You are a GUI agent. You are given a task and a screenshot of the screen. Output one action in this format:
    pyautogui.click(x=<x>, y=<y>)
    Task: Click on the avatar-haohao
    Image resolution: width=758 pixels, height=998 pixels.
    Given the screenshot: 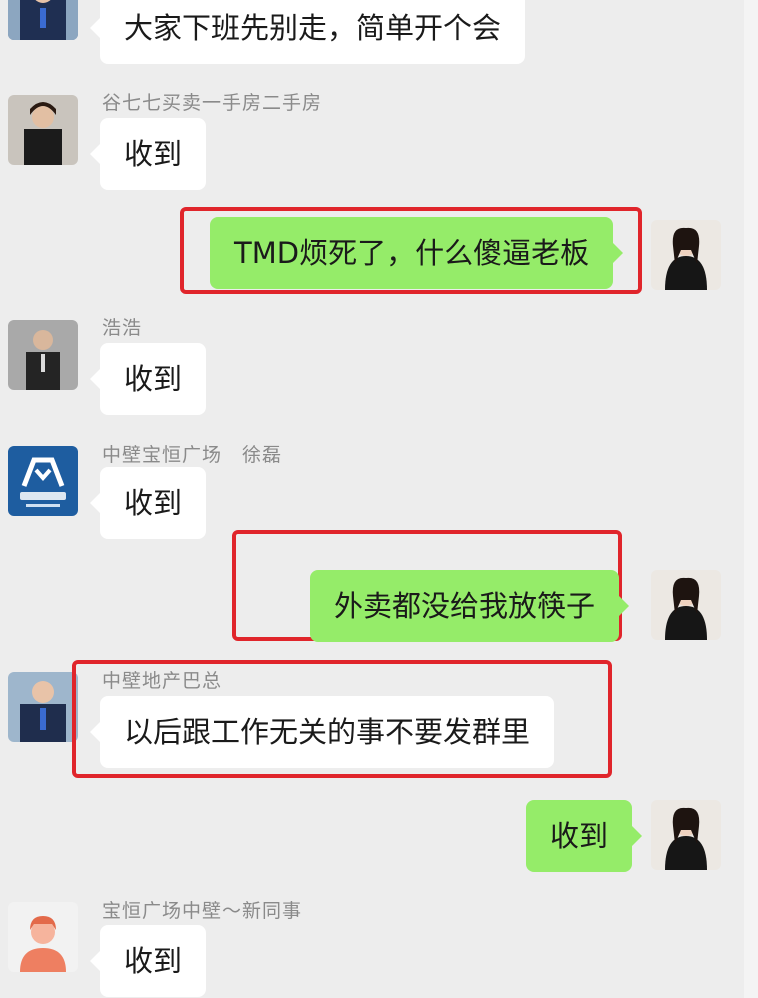 What is the action you would take?
    pyautogui.click(x=43, y=355)
    